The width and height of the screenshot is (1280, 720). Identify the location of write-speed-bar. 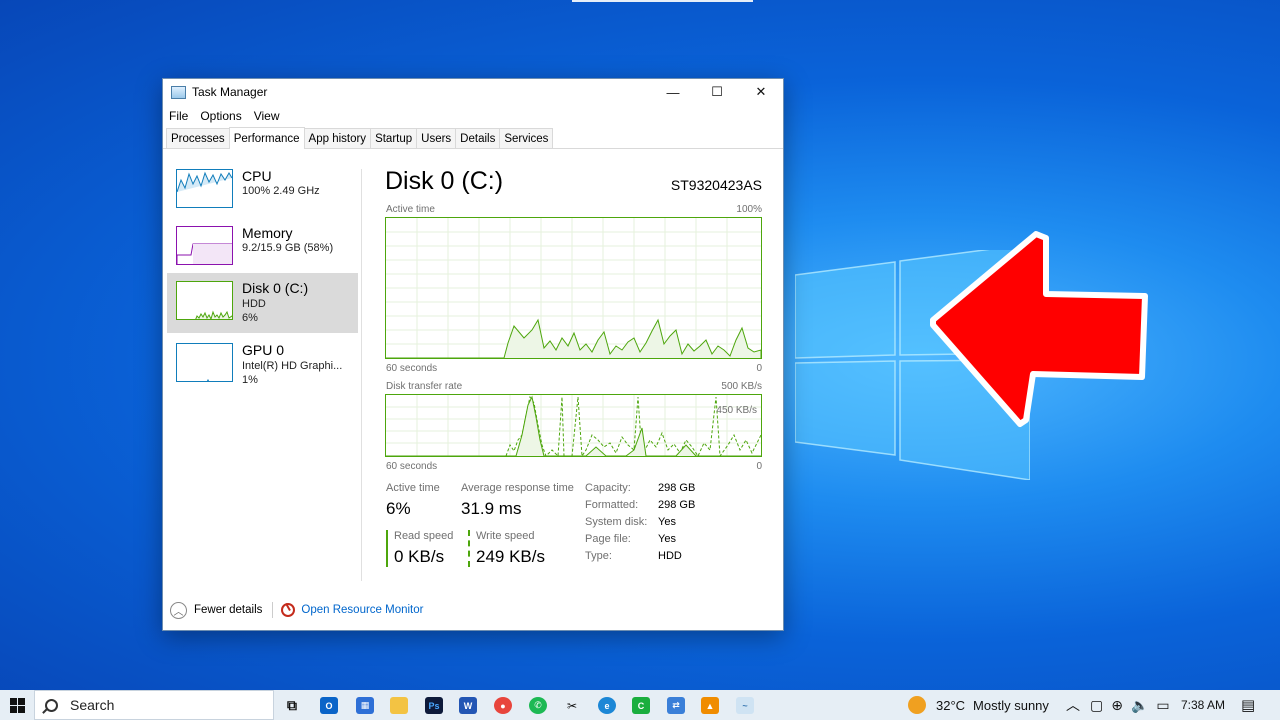
(469, 548).